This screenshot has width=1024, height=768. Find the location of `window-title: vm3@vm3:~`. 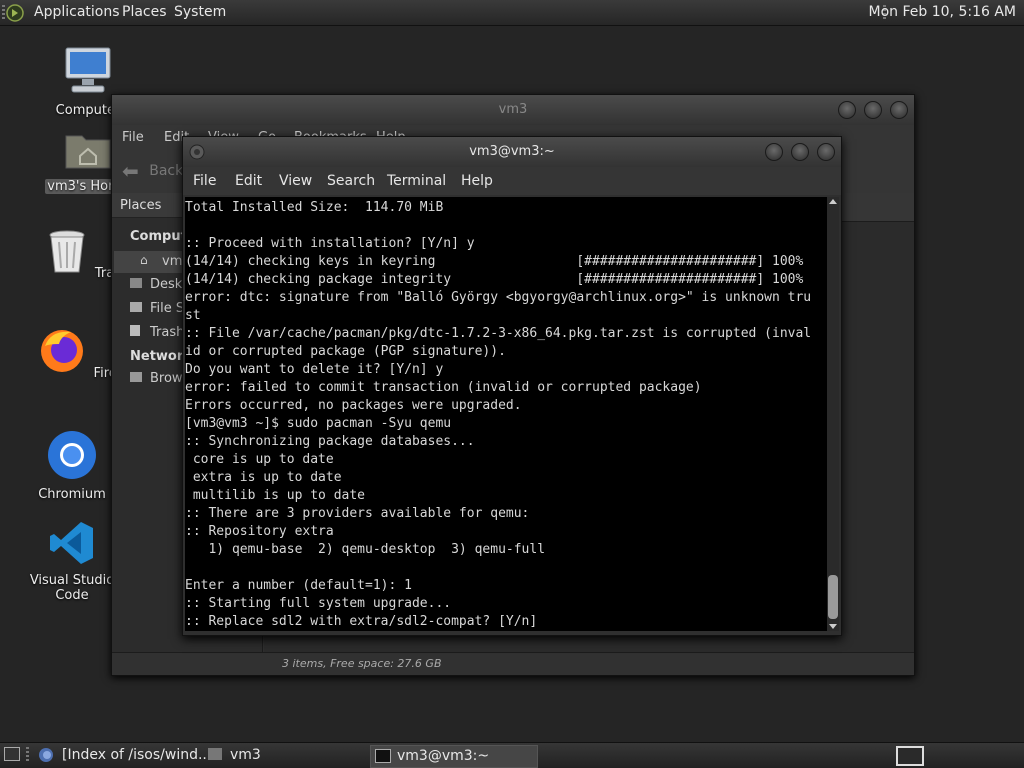

window-title: vm3@vm3:~ is located at coordinates (512, 151).